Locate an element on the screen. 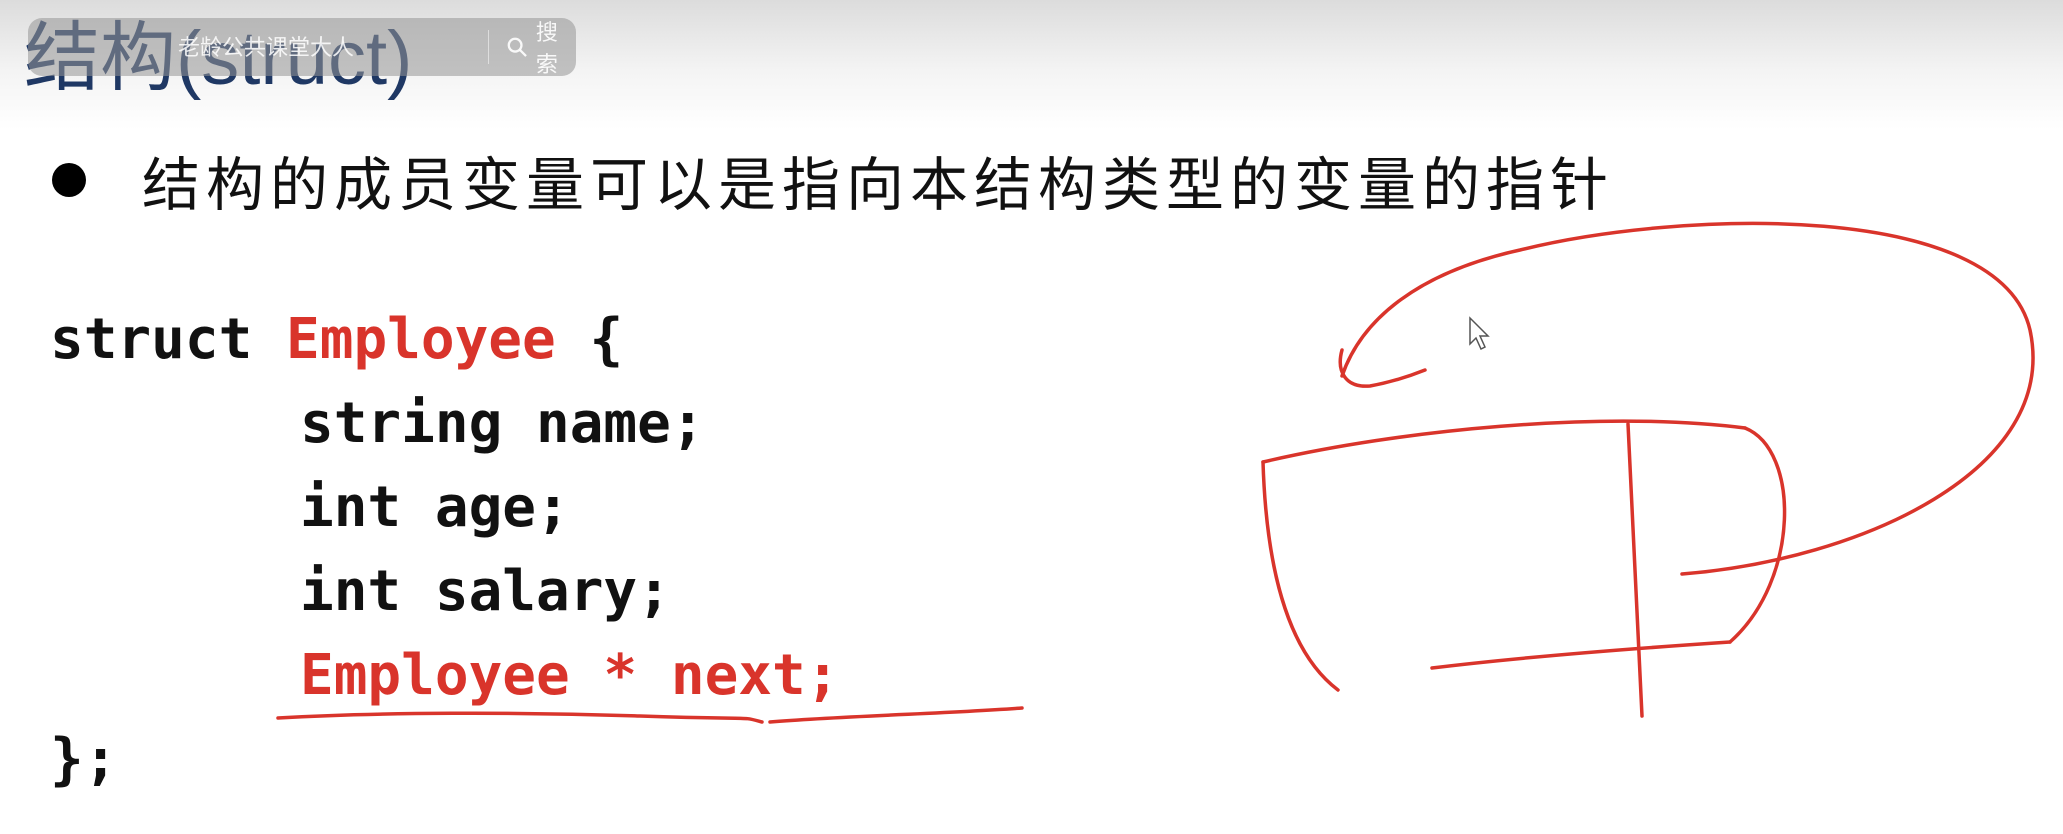 This screenshot has width=2063, height=834. mouse-cursor-icon is located at coordinates (1479, 333).